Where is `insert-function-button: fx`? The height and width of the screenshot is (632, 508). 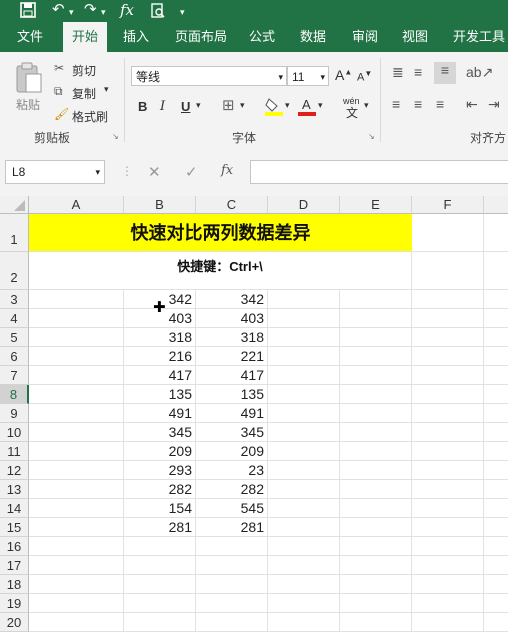 insert-function-button: fx is located at coordinates (227, 170).